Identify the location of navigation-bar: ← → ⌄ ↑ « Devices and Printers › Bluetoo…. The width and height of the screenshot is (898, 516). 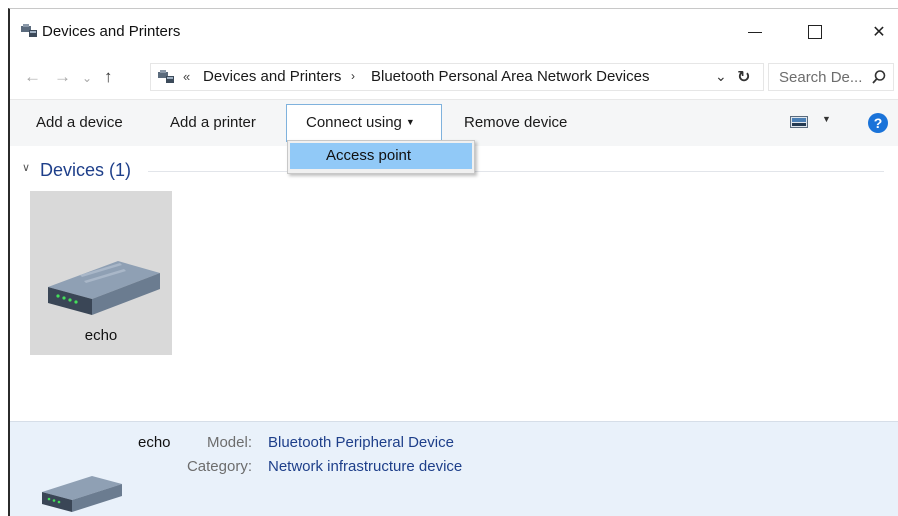
(454, 77).